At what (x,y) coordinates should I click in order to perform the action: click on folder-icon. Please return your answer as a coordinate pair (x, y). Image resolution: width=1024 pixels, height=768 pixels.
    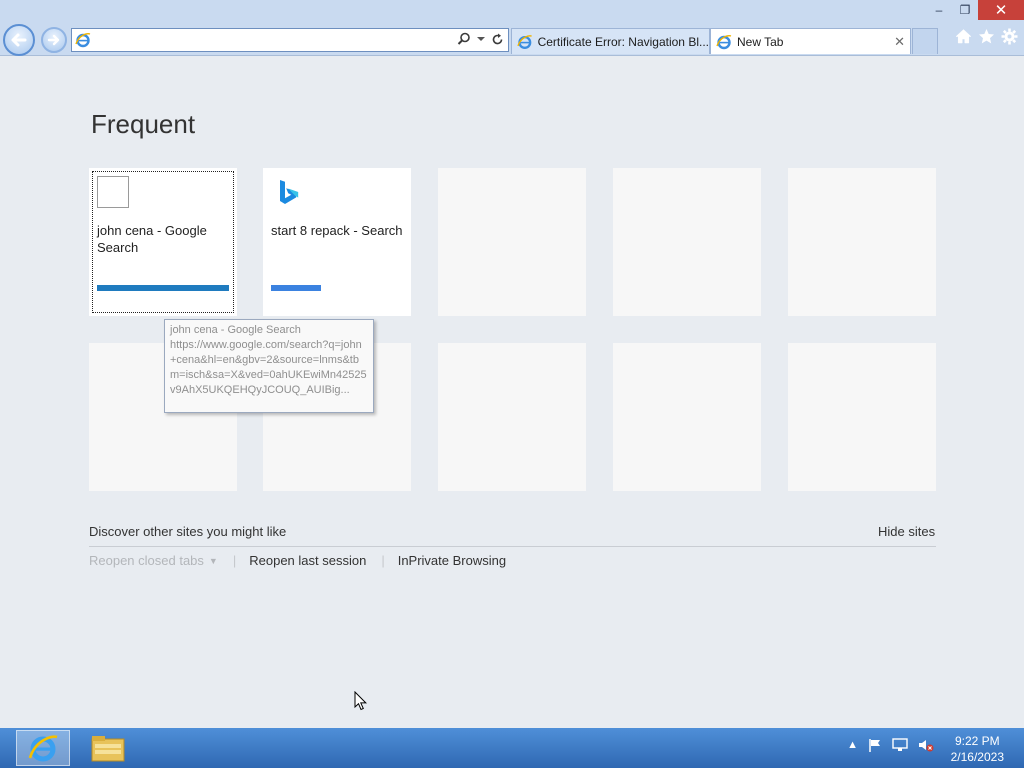
    Looking at the image, I should click on (108, 749).